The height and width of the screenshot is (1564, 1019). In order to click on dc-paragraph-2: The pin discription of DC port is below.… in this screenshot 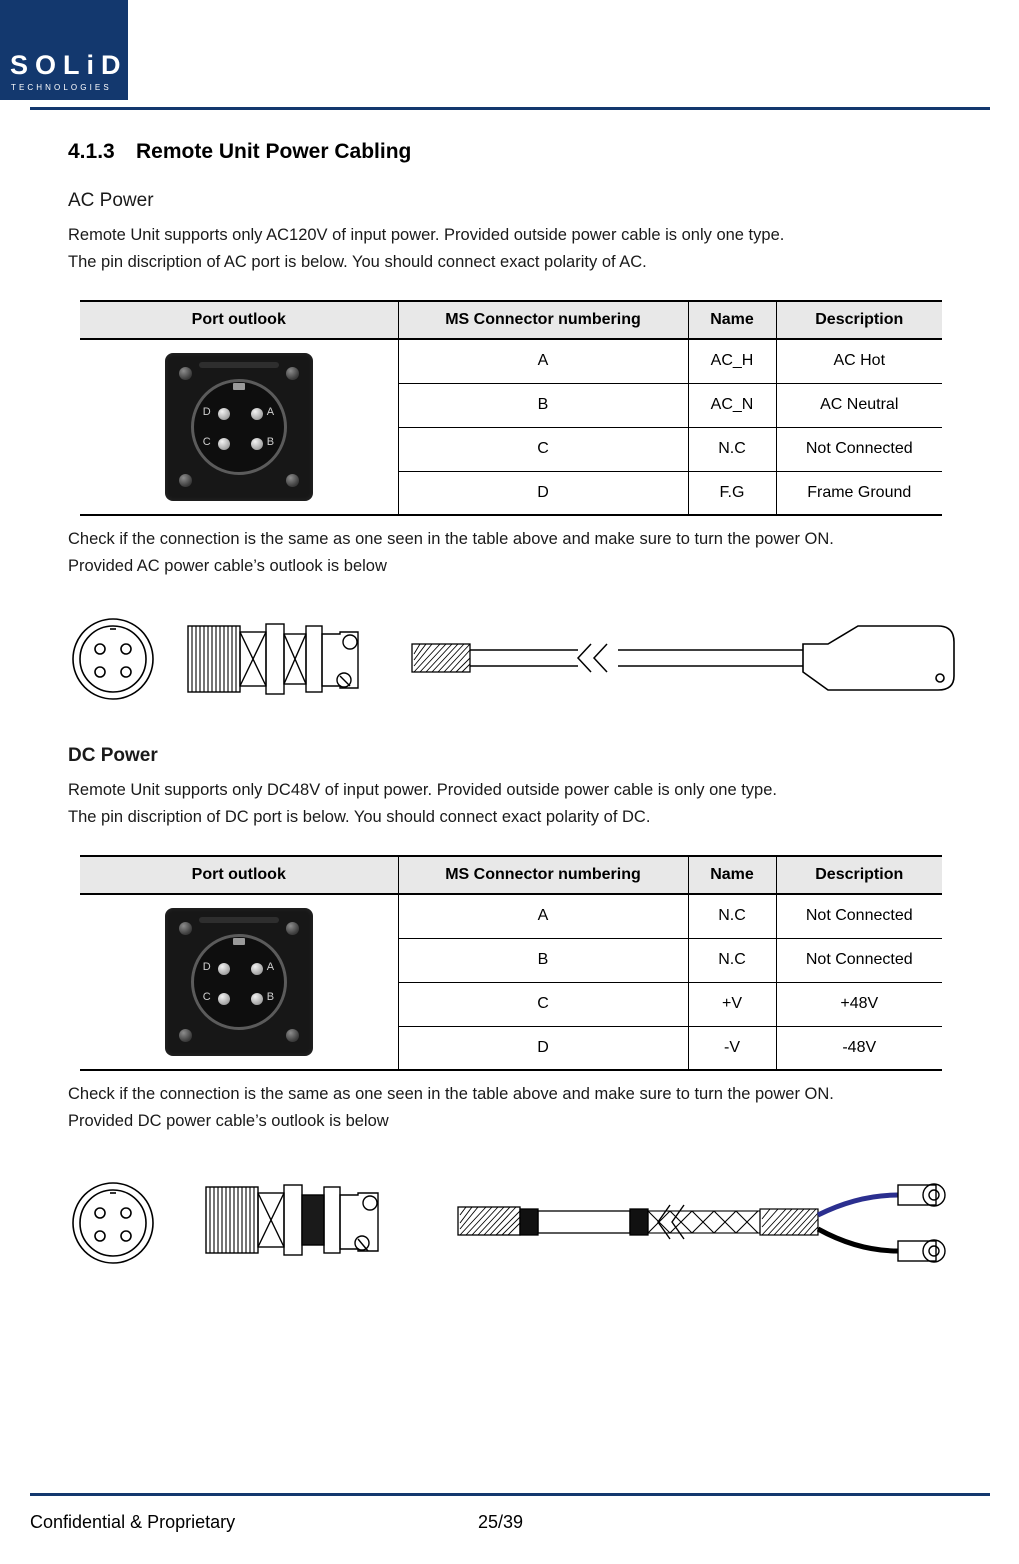, I will do `click(359, 817)`.